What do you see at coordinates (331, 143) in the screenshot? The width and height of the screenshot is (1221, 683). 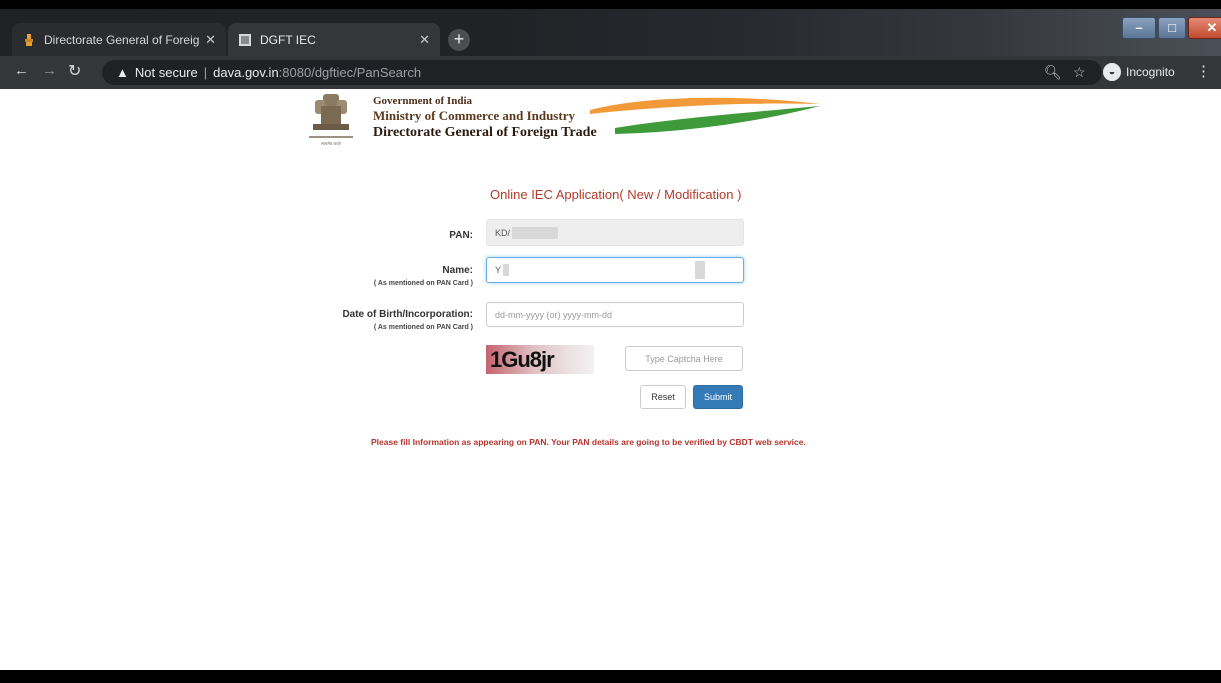 I see `emblem-caption: सत्यमेव जयते` at bounding box center [331, 143].